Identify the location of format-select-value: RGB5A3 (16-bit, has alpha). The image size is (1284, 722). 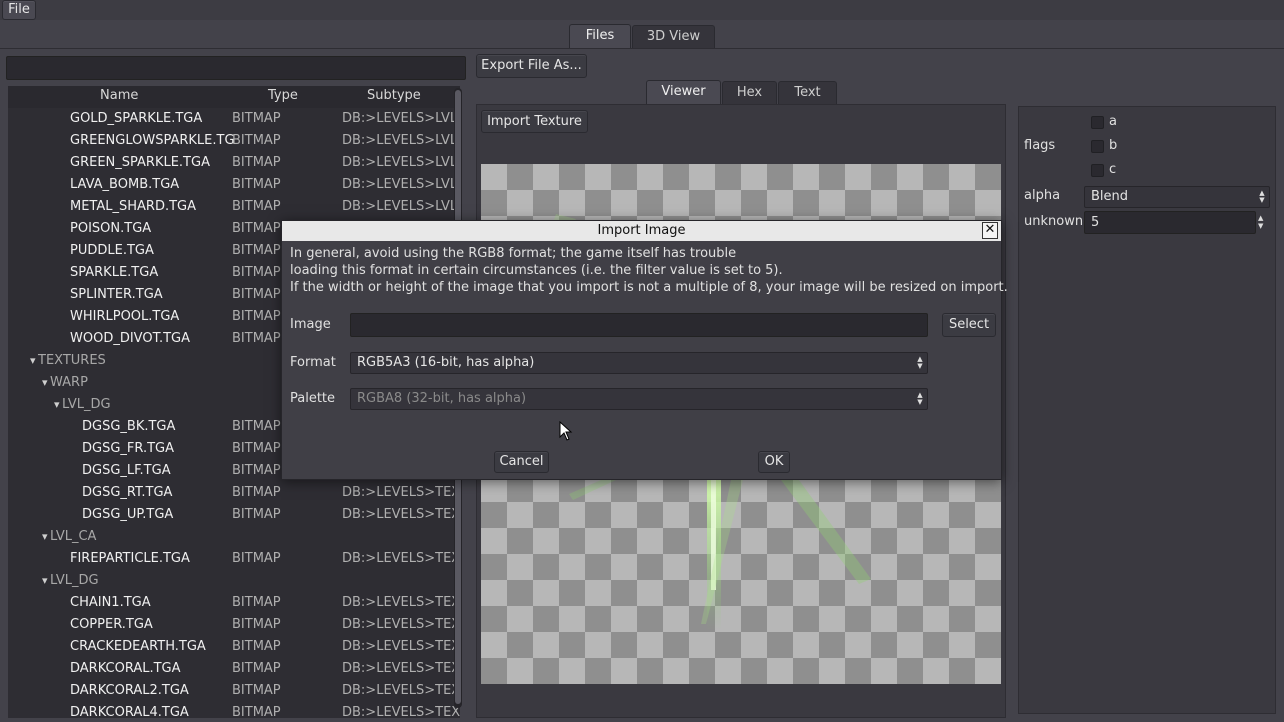
(446, 362).